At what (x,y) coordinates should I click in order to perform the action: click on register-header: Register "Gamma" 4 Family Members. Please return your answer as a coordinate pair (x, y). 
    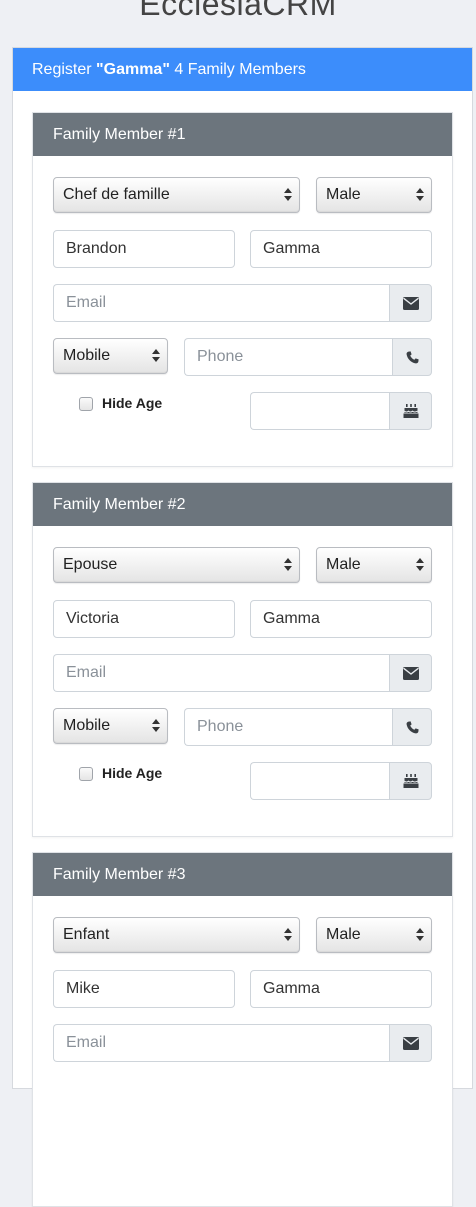
    Looking at the image, I should click on (242, 69).